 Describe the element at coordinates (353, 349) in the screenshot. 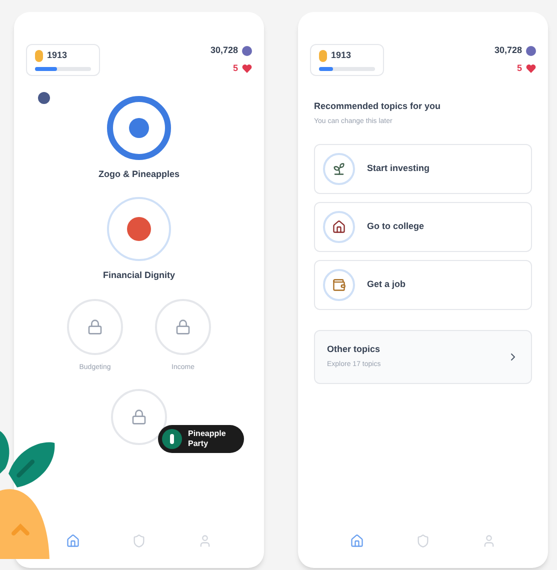

I see `card-title: Other topics` at that location.